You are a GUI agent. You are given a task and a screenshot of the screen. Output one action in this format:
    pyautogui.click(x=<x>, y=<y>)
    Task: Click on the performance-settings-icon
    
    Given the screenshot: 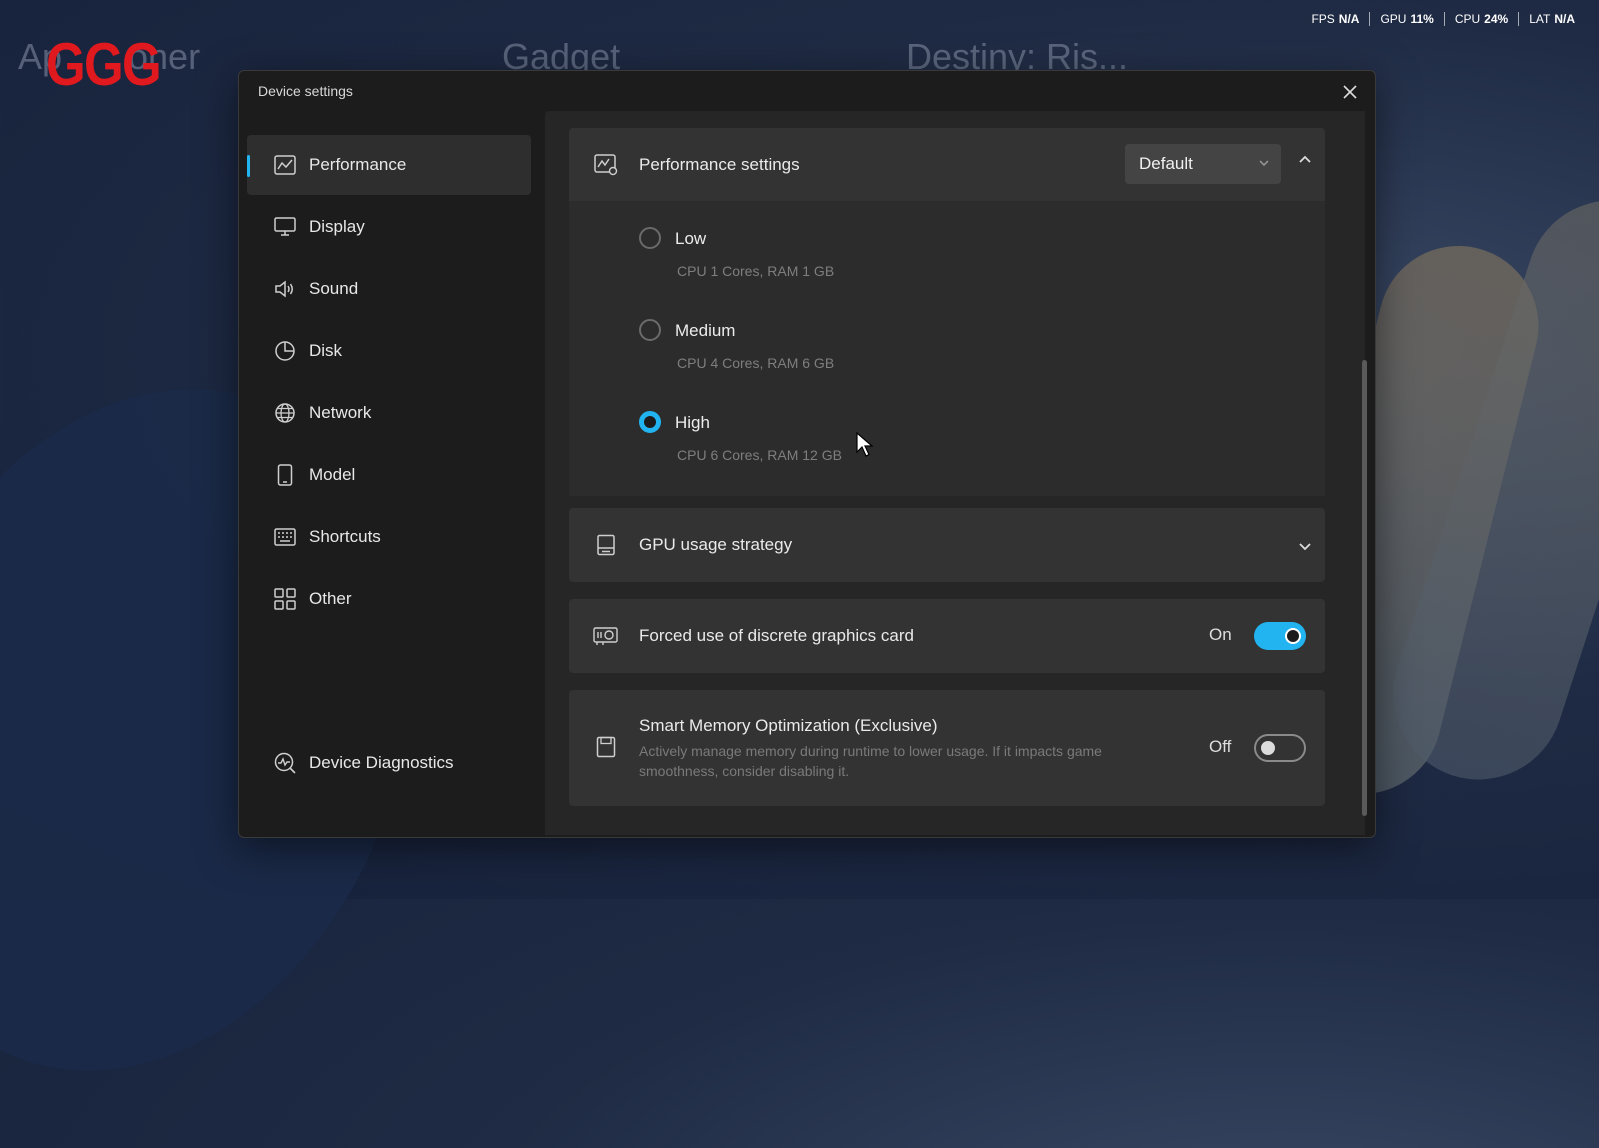 What is the action you would take?
    pyautogui.click(x=606, y=165)
    